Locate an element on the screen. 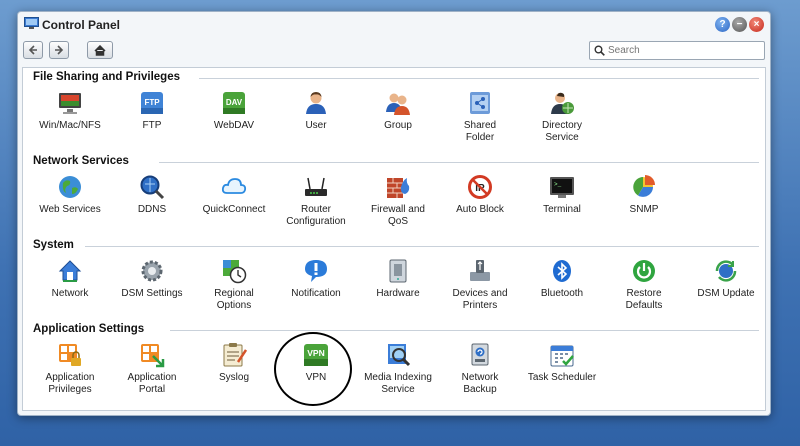  item-terminal: >_ Terminal is located at coordinates (562, 195).